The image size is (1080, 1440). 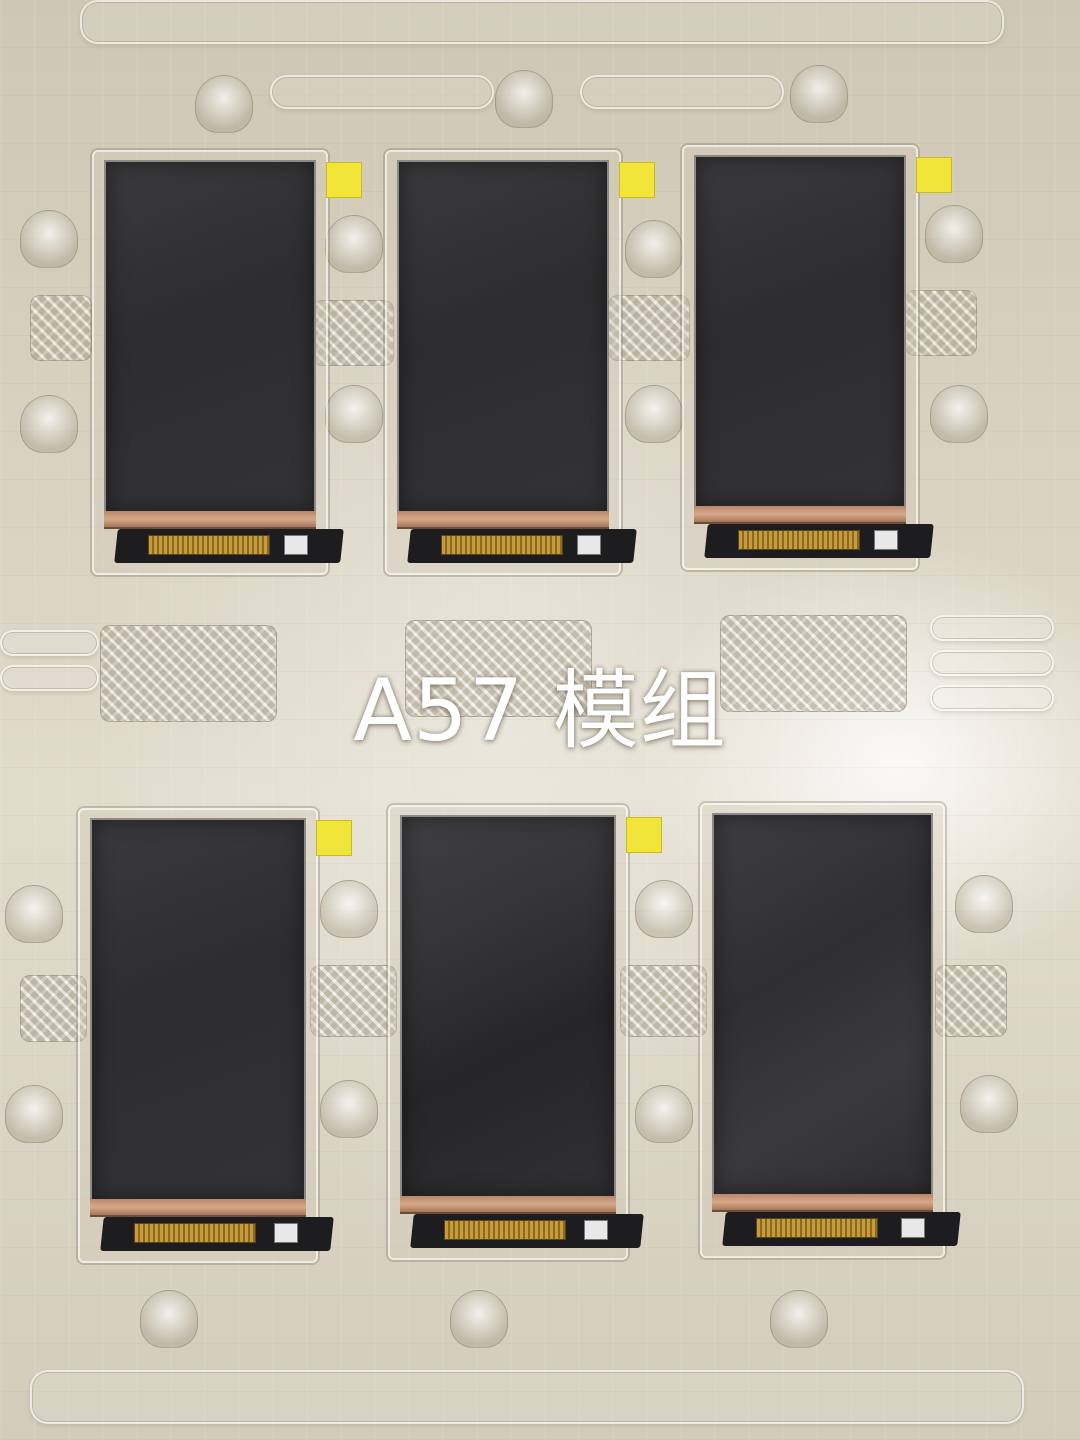 What do you see at coordinates (540, 711) in the screenshot?
I see `photo-caption: A57 模组` at bounding box center [540, 711].